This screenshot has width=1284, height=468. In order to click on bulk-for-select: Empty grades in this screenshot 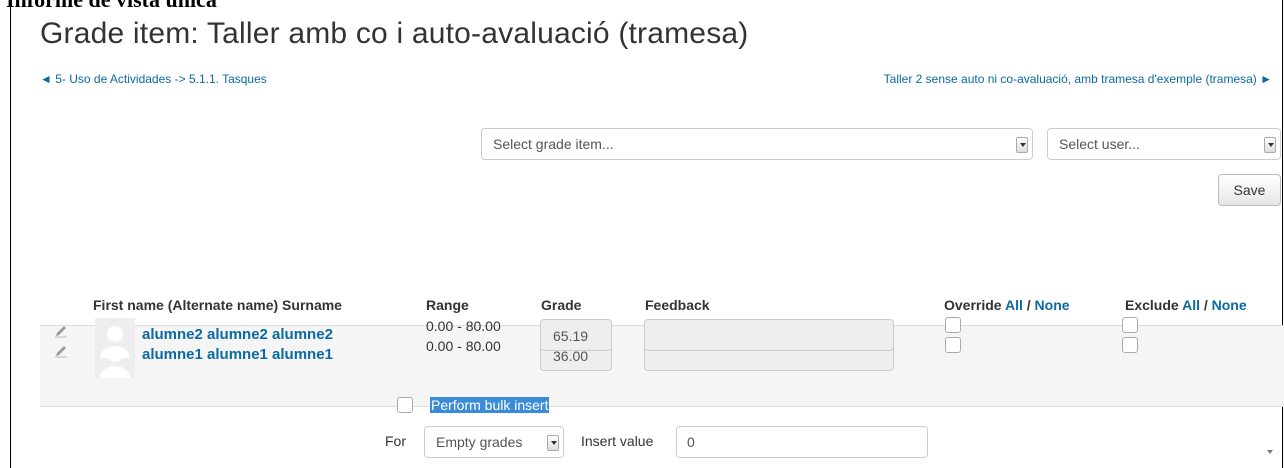, I will do `click(494, 442)`.